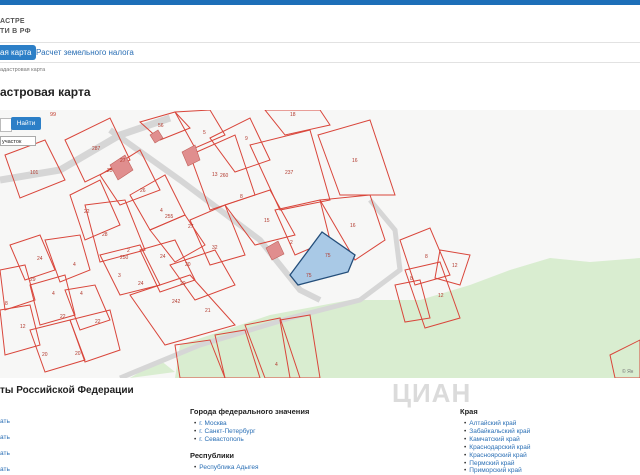  I want to click on parcel-label: 5, so click(204, 133).